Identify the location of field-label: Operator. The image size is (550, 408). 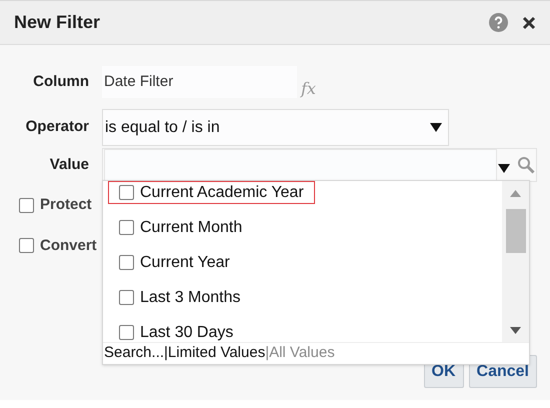
(56, 127).